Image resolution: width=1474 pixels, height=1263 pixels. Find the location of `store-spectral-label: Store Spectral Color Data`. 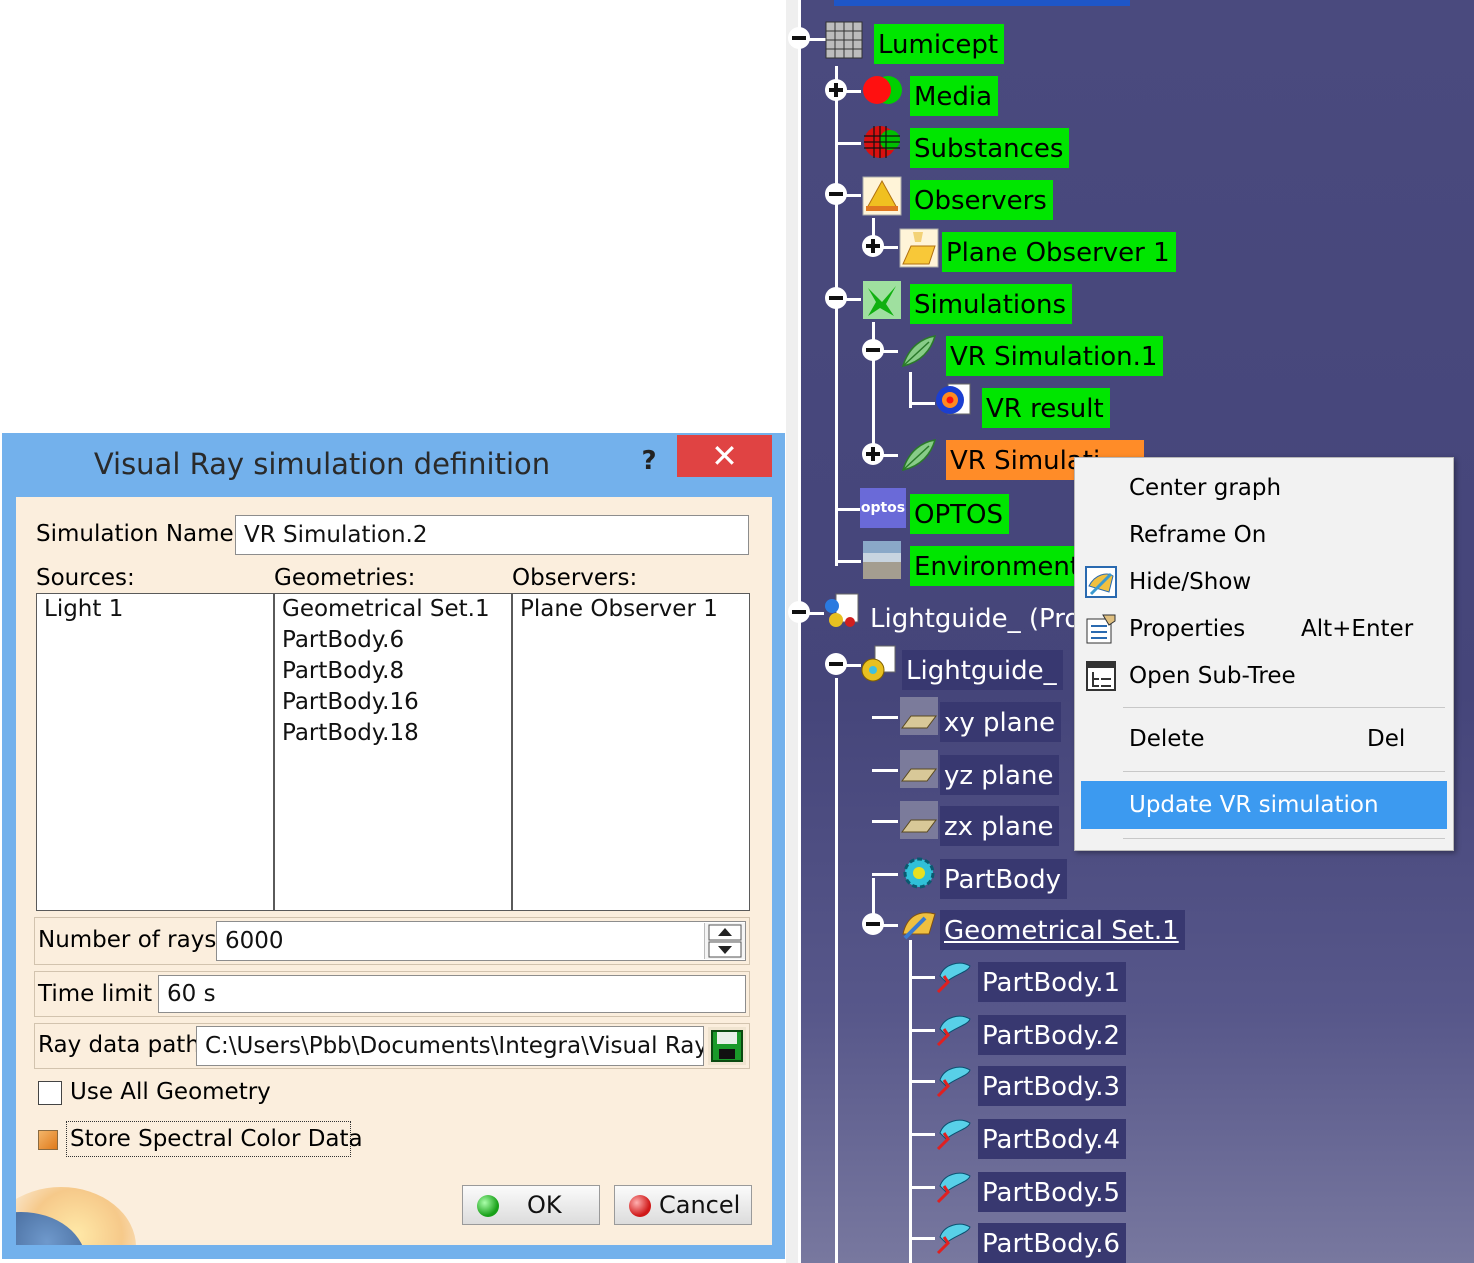

store-spectral-label: Store Spectral Color Data is located at coordinates (216, 1139).